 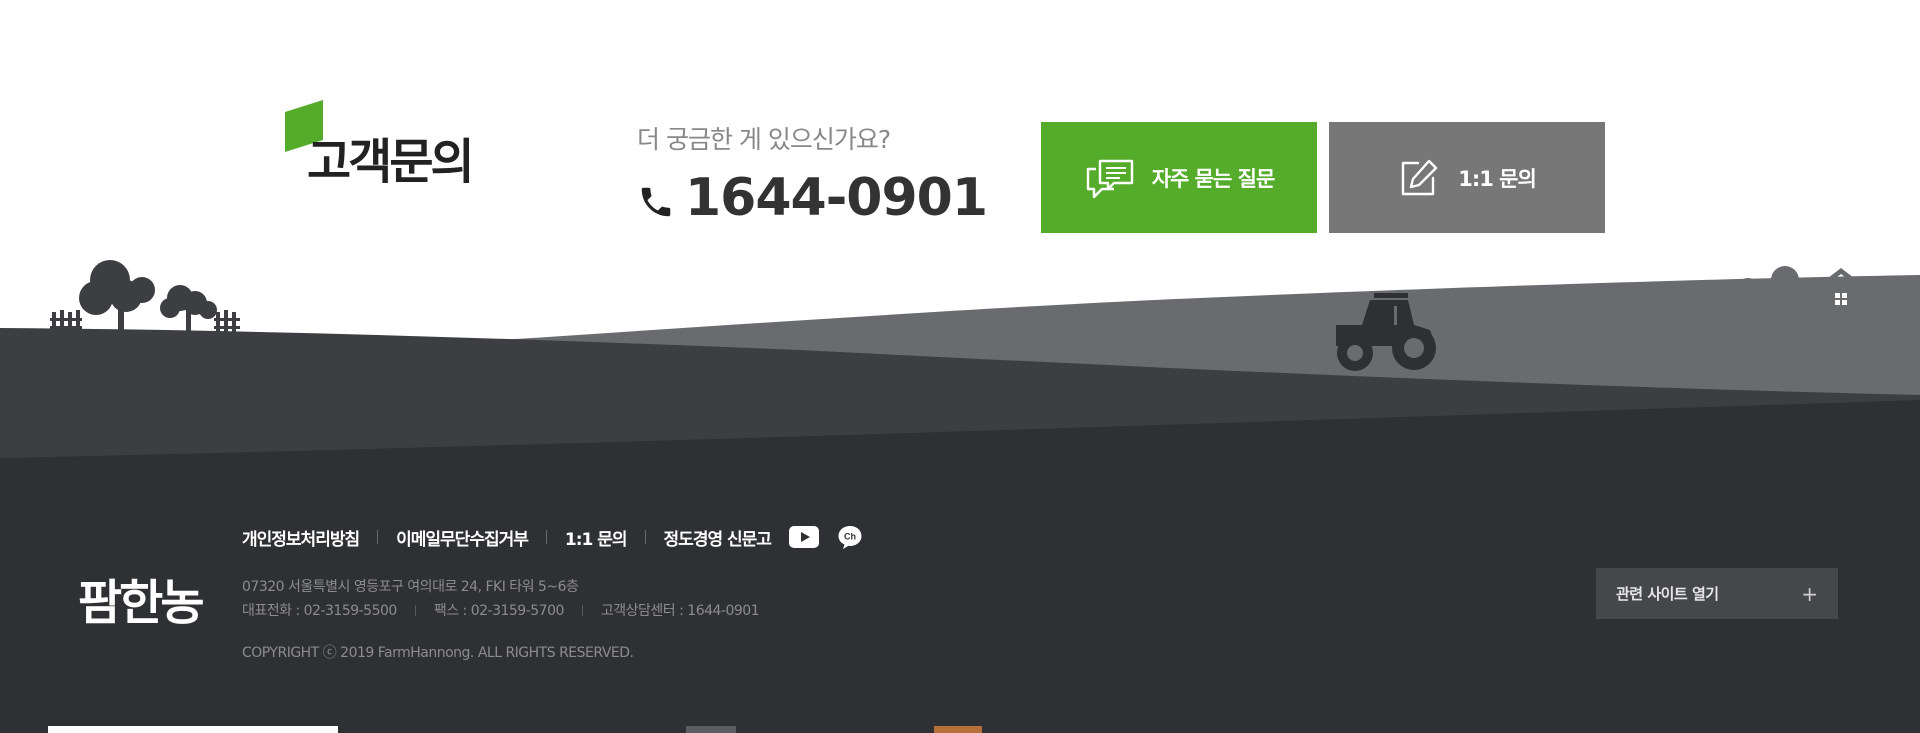 What do you see at coordinates (656, 202) in the screenshot?
I see `phone-icon` at bounding box center [656, 202].